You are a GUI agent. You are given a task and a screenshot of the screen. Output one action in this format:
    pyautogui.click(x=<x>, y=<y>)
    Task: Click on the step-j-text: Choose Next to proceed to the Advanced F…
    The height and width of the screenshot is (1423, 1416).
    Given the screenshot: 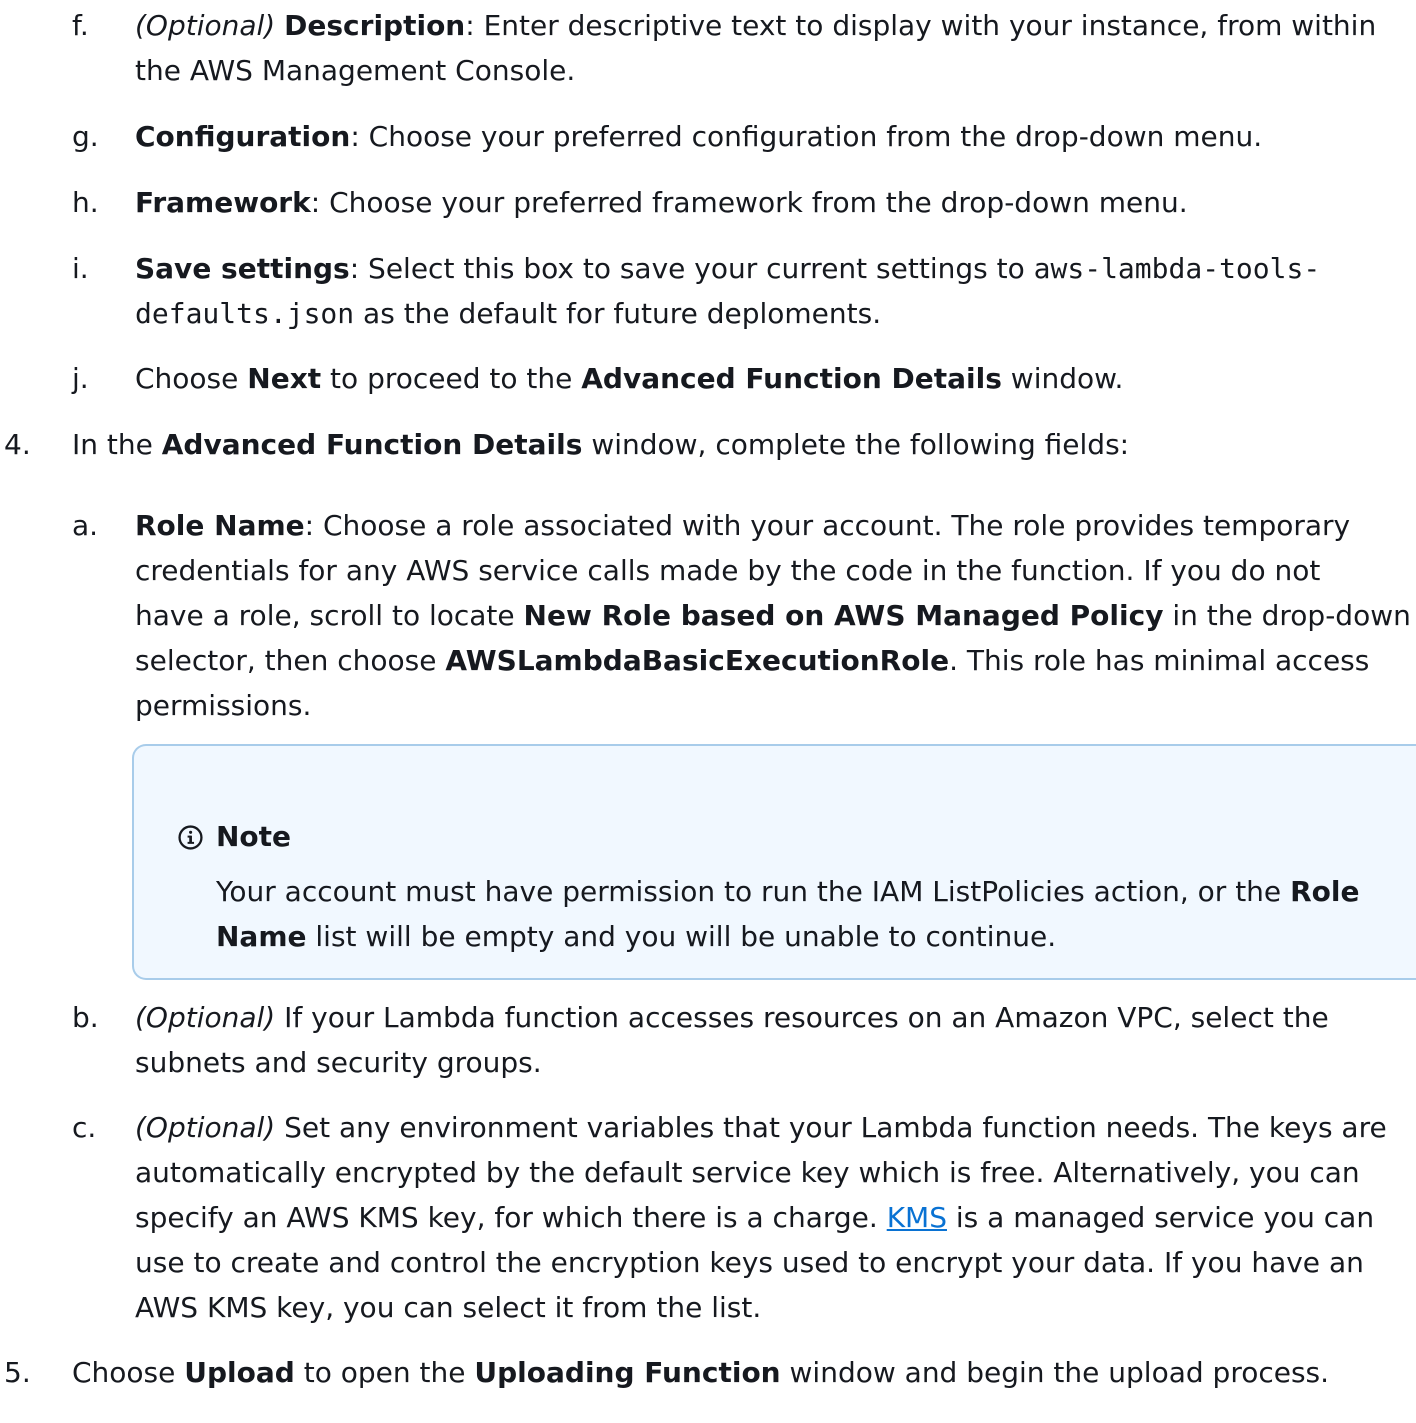 What is the action you would take?
    pyautogui.click(x=629, y=378)
    